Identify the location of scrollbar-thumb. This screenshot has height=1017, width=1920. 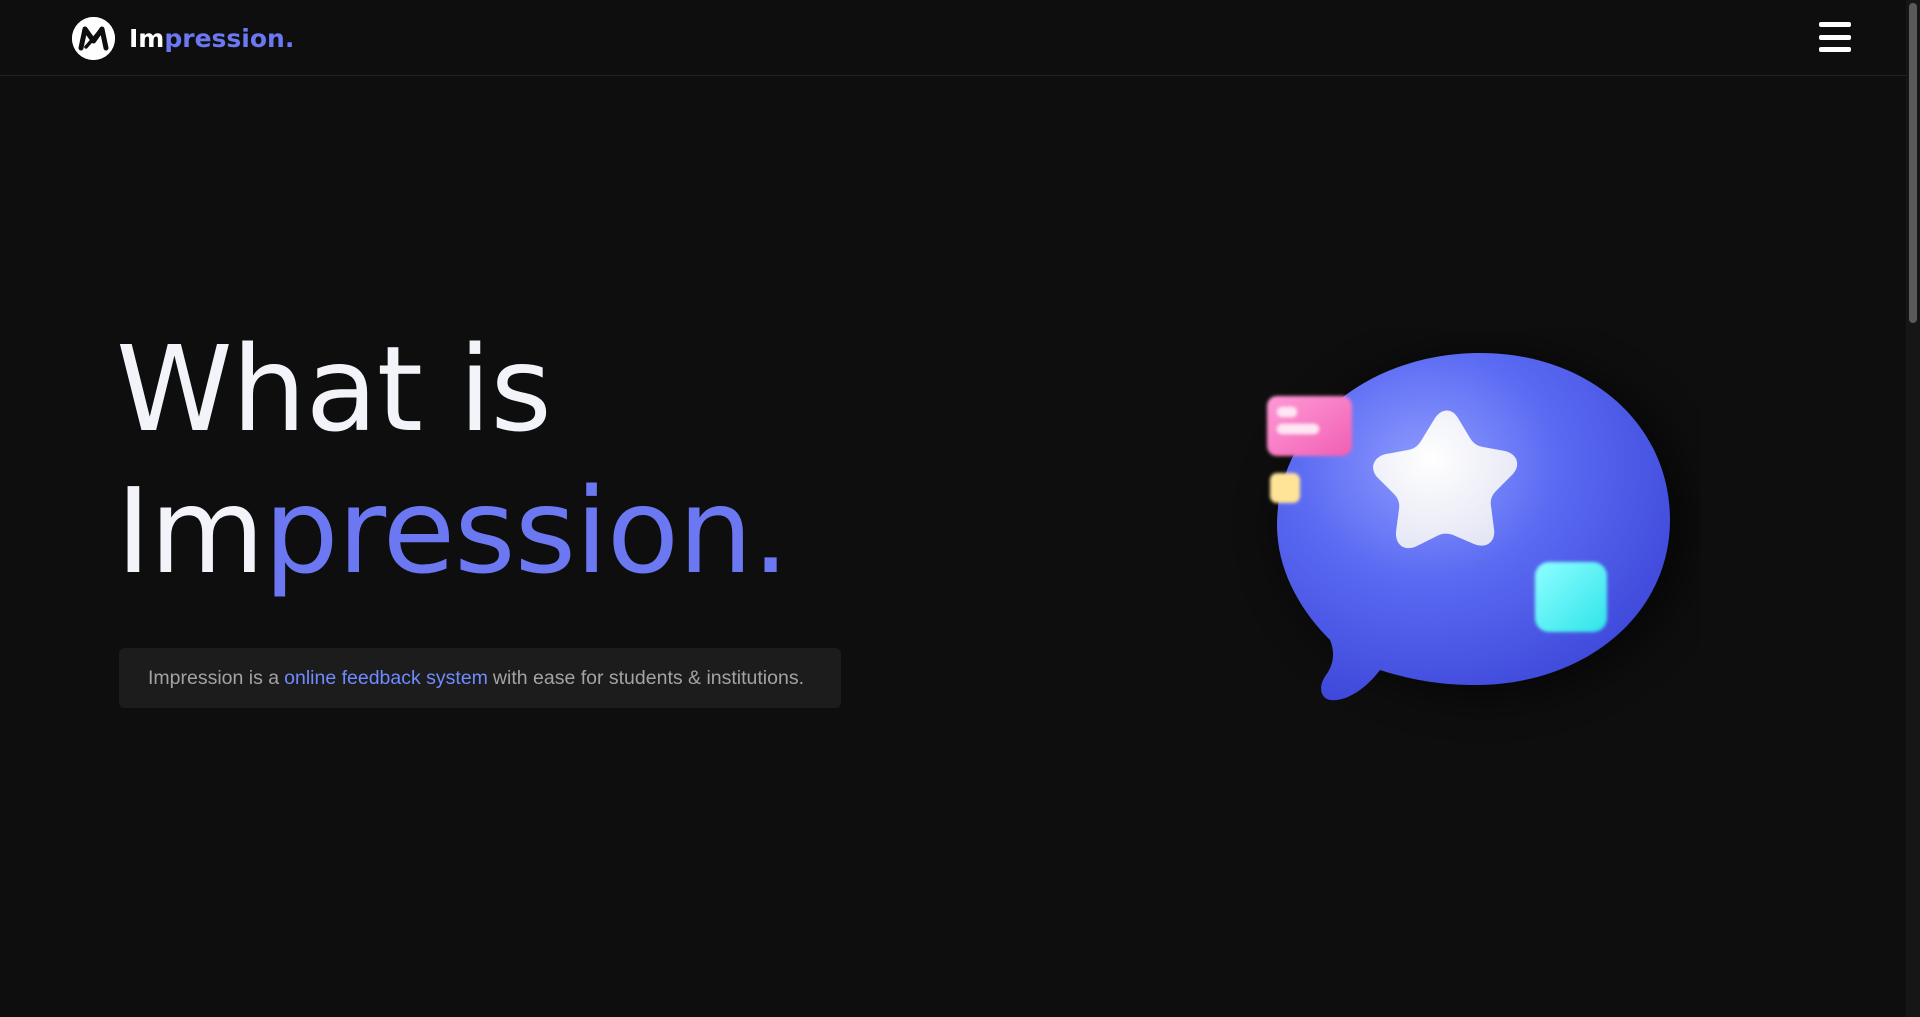
(1913, 163).